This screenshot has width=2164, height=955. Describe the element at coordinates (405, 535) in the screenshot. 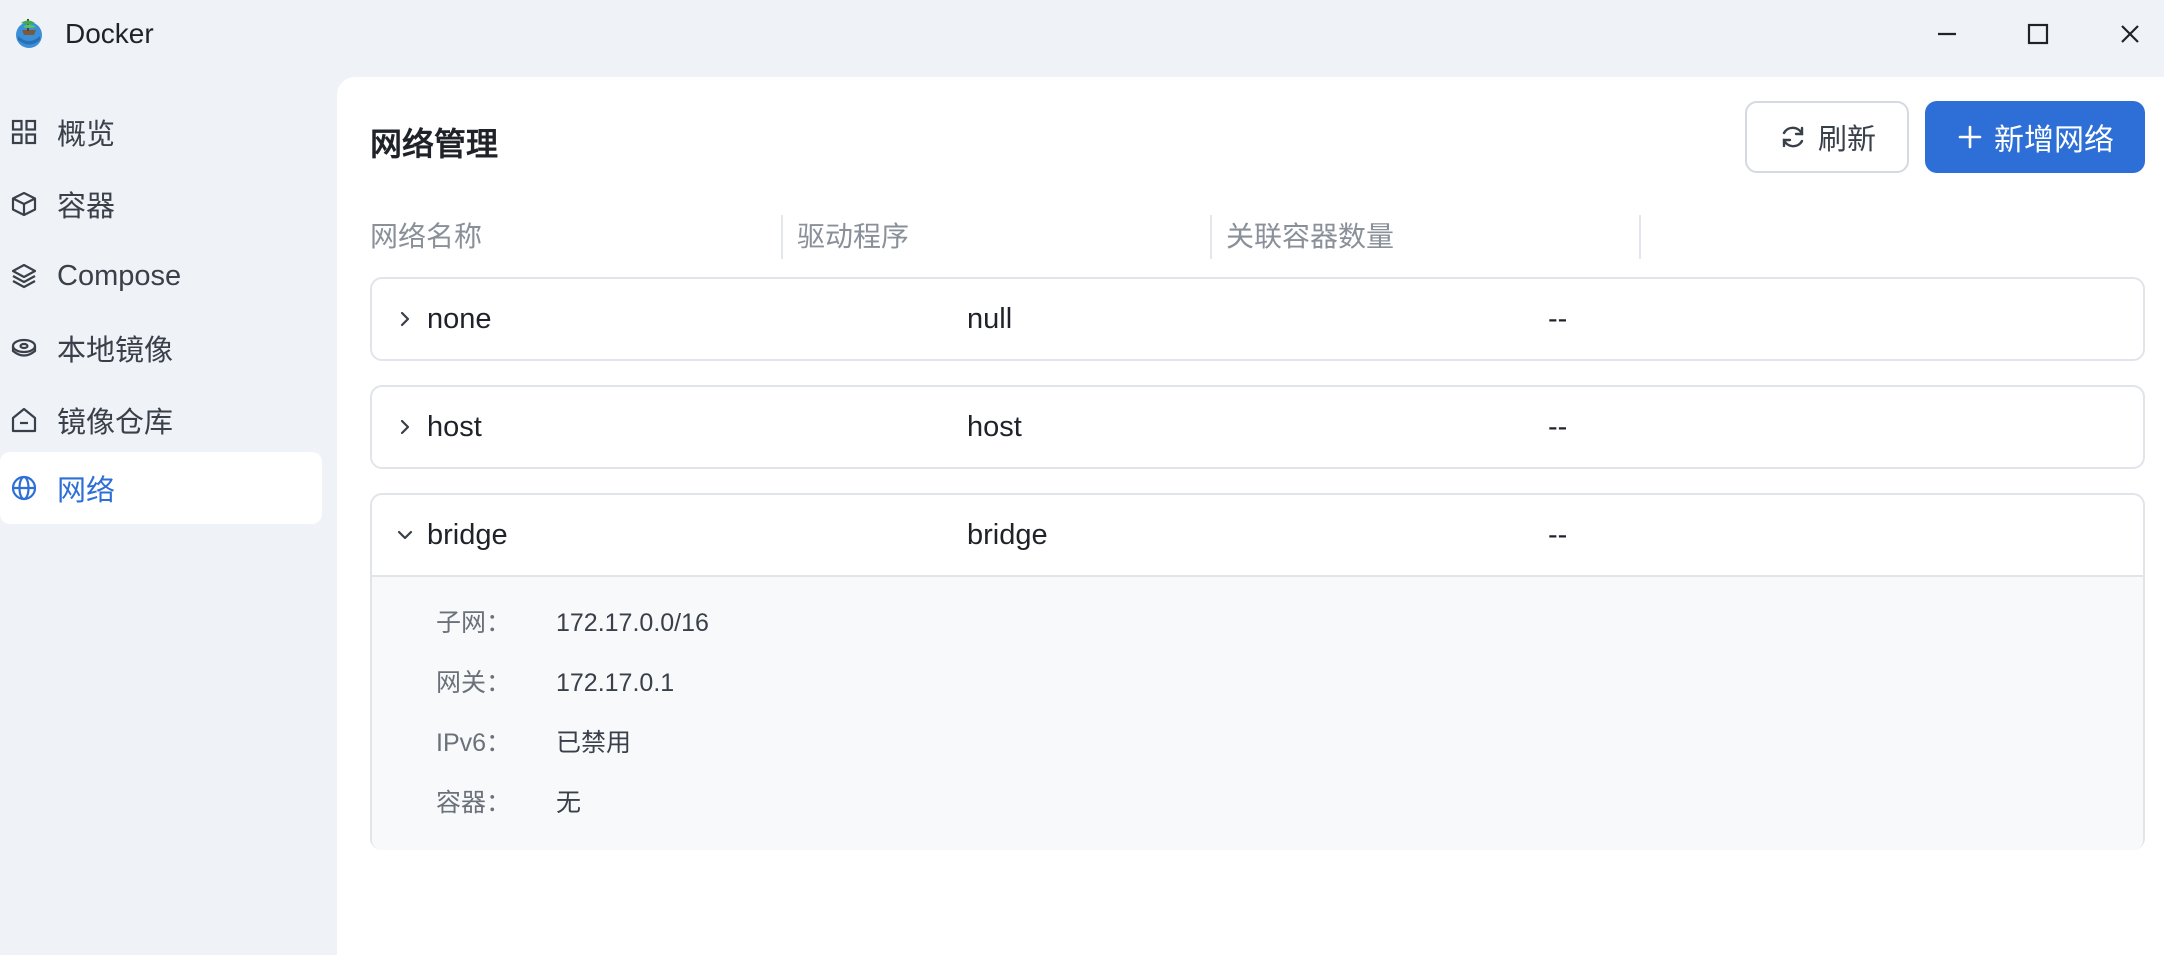

I see `chevron-down-icon` at that location.